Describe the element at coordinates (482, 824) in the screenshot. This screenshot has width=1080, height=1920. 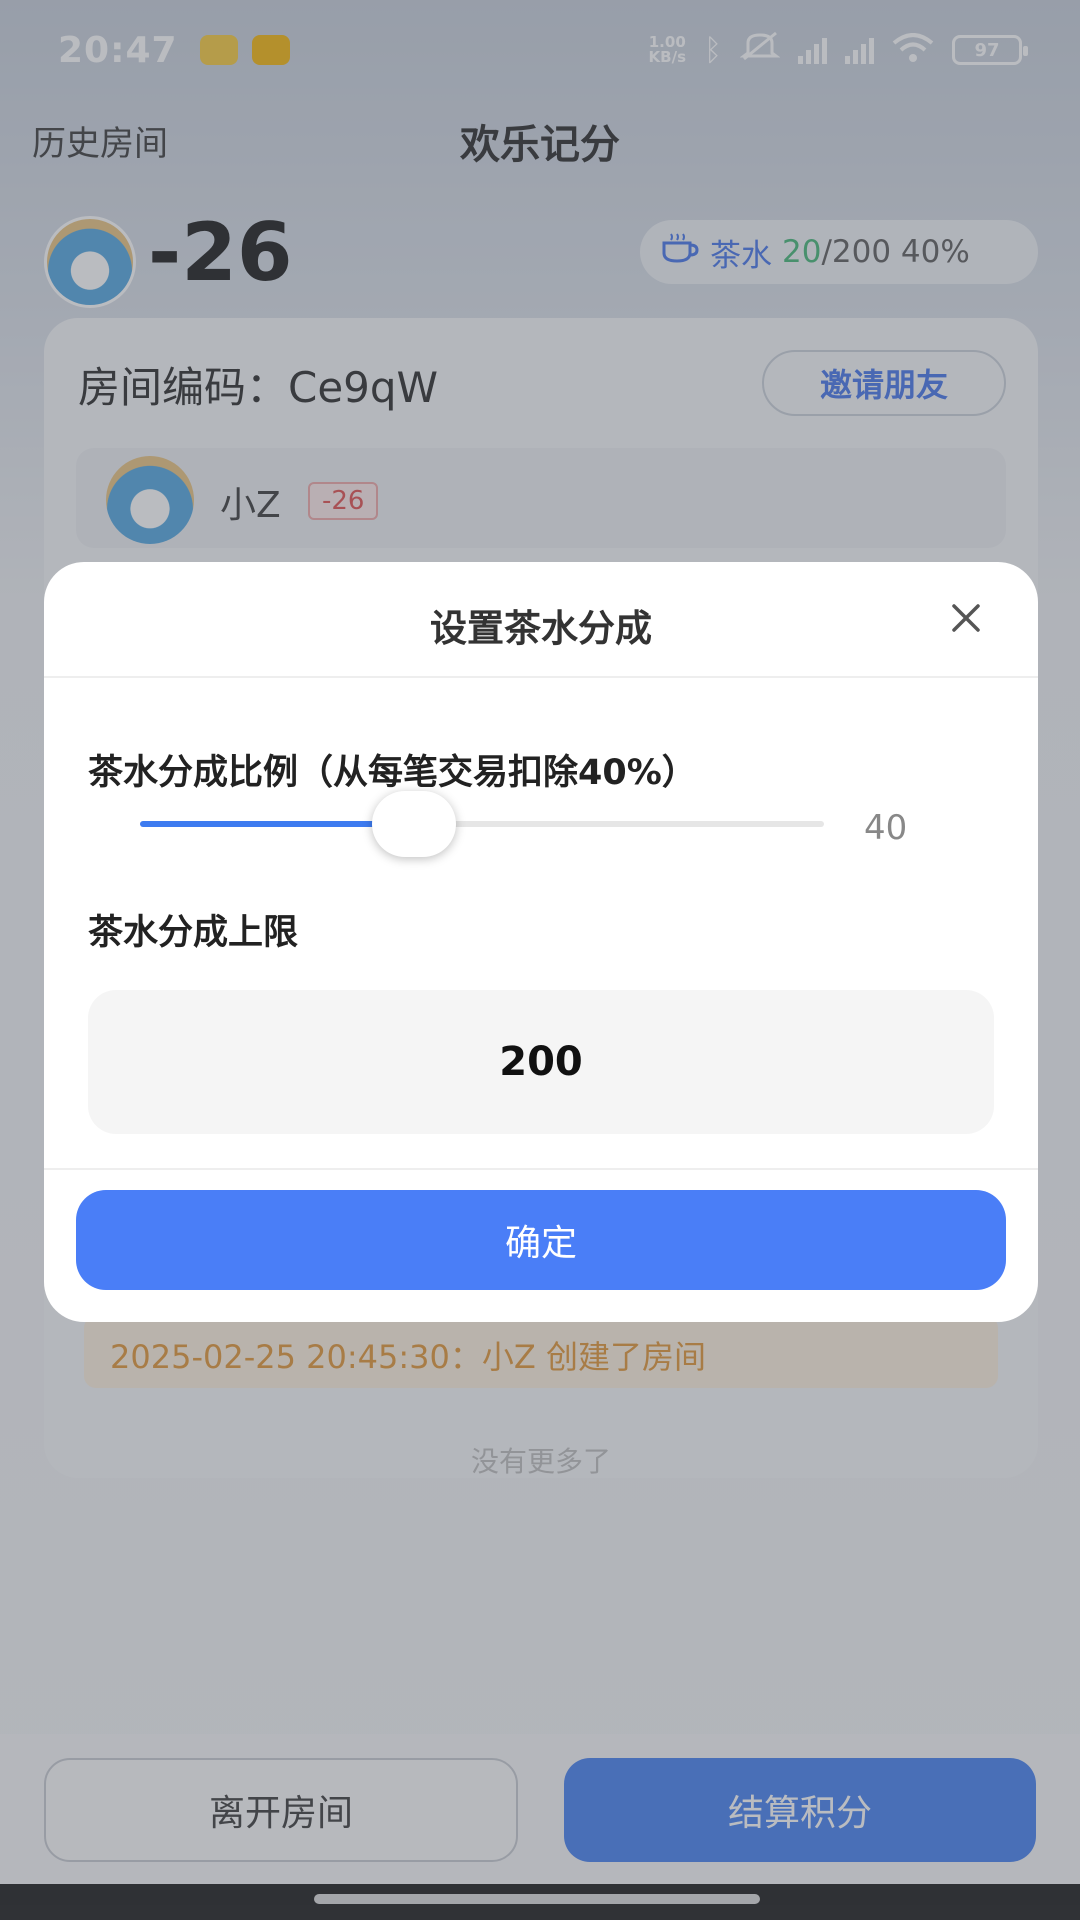
I see `ratio-slider` at that location.